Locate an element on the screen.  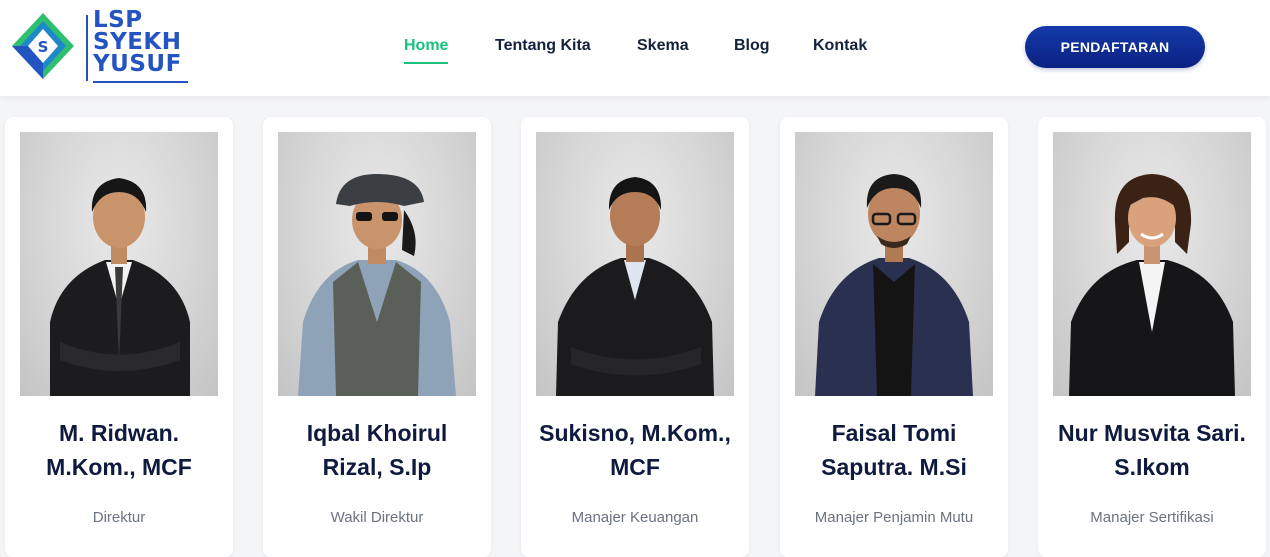
team-card: Sukisno, M.Kom., MCF Manajer Keuangan is located at coordinates (635, 337).